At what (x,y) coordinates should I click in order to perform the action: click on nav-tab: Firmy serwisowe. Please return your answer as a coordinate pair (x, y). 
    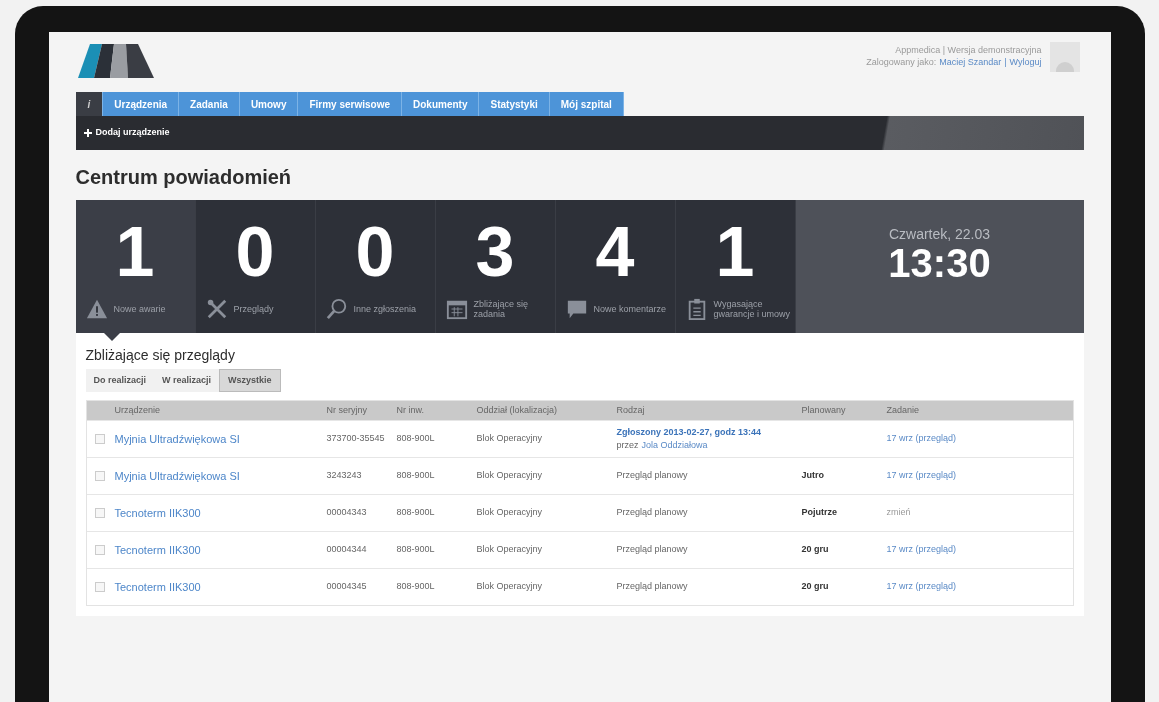
    Looking at the image, I should click on (350, 104).